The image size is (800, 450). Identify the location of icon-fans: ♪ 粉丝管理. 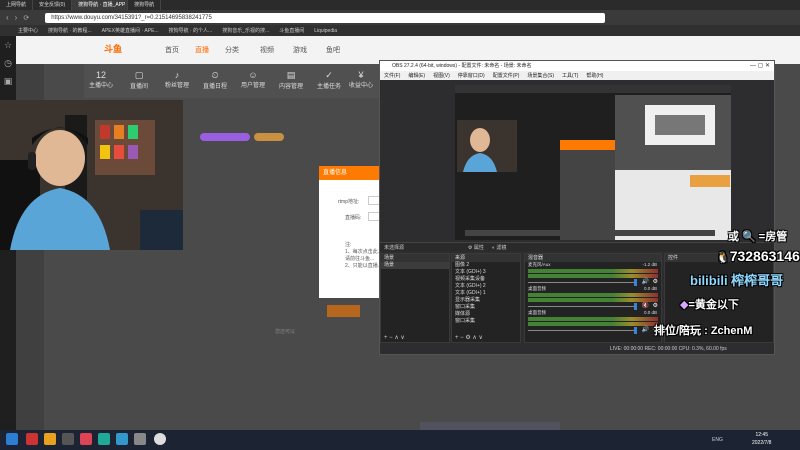
(177, 79).